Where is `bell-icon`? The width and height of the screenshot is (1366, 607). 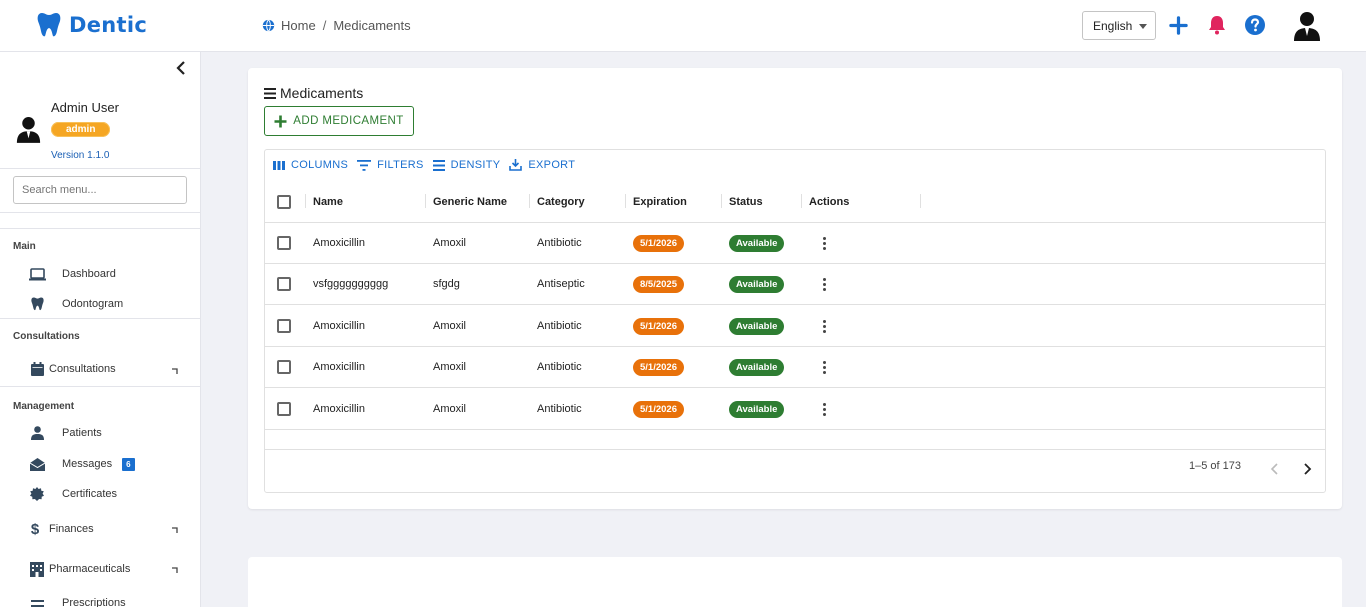 bell-icon is located at coordinates (1217, 25).